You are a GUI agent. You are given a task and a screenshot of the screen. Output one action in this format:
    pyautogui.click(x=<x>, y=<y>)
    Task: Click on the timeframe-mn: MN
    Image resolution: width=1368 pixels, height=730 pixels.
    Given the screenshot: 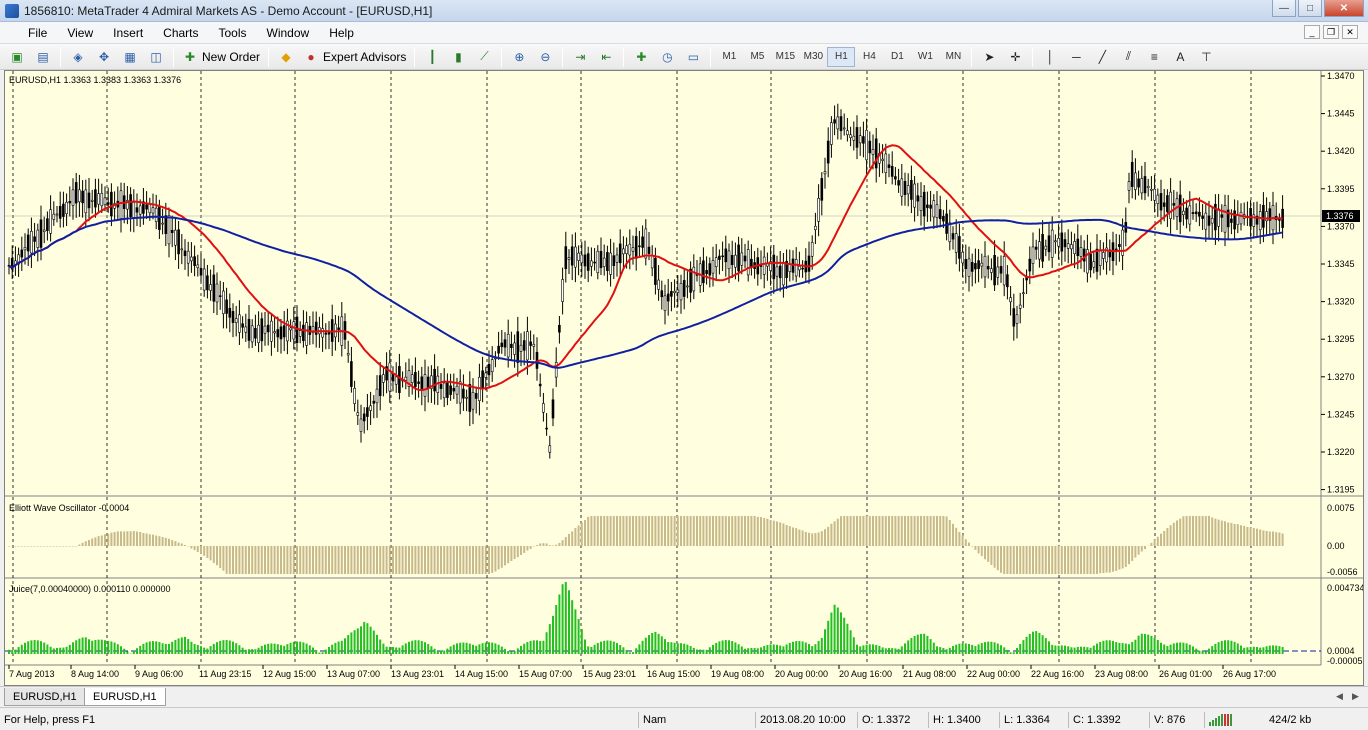 What is the action you would take?
    pyautogui.click(x=953, y=57)
    